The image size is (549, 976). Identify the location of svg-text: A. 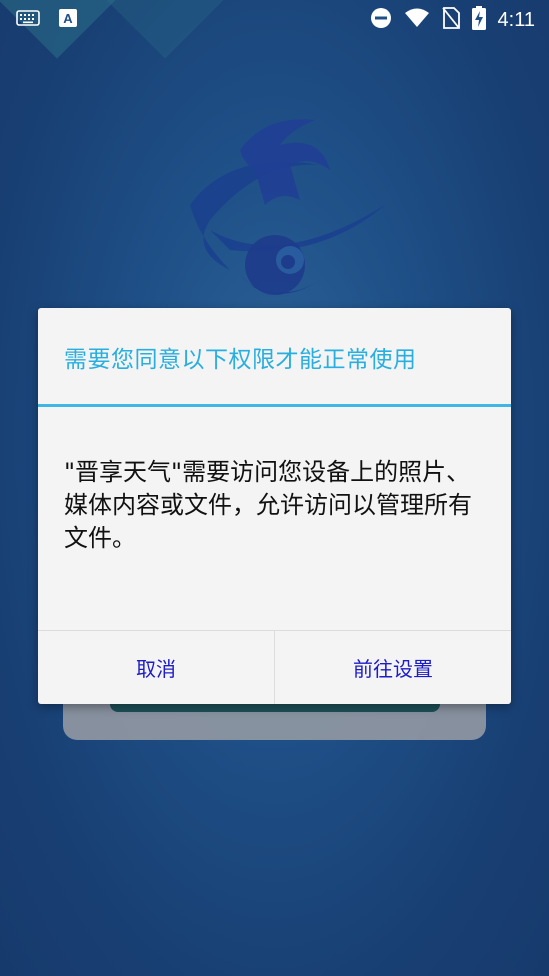
(68, 18).